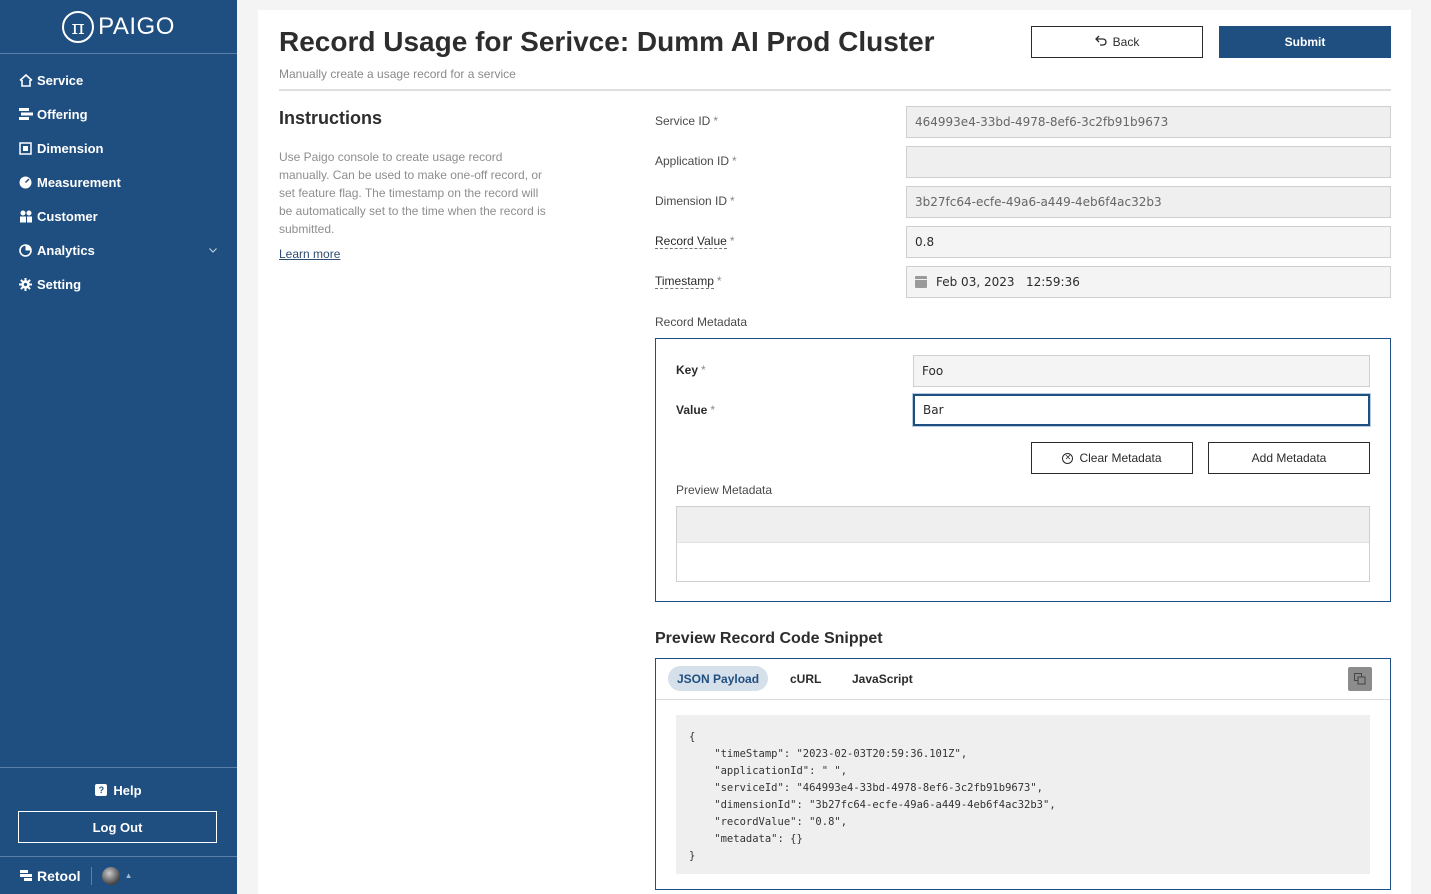  Describe the element at coordinates (25, 875) in the screenshot. I see `retool-icon` at that location.